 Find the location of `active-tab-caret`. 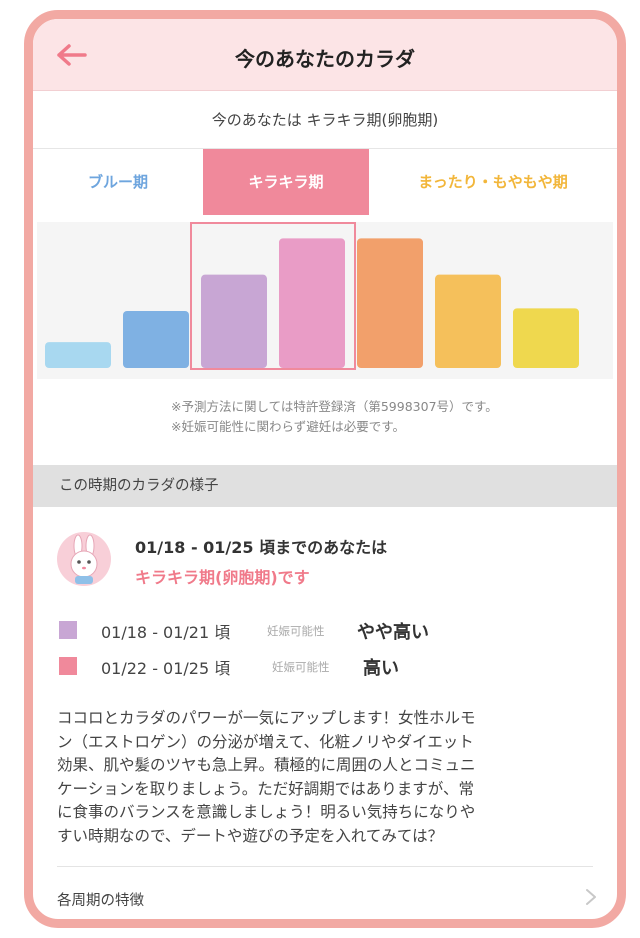

active-tab-caret is located at coordinates (285, 211).